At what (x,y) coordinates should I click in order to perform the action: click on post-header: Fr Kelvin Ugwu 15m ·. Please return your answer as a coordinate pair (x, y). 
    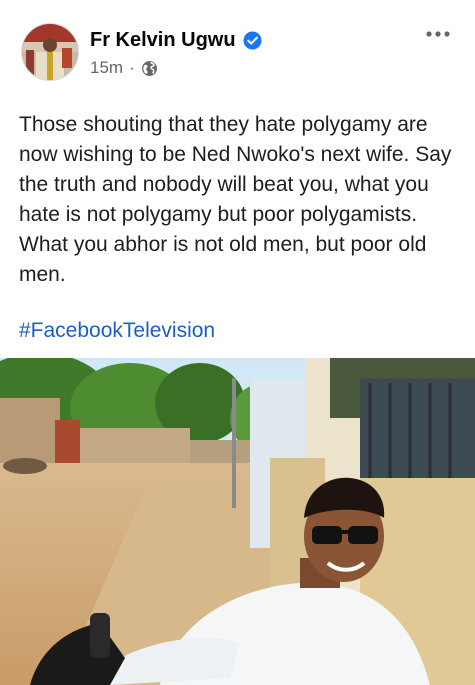
    Looking at the image, I should click on (237, 48).